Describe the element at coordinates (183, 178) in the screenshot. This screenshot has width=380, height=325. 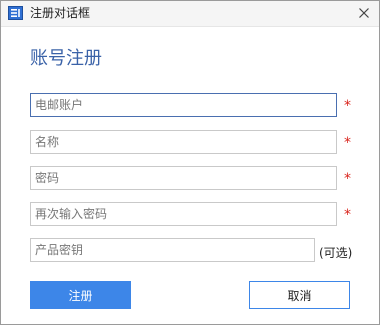
I see `password-field` at that location.